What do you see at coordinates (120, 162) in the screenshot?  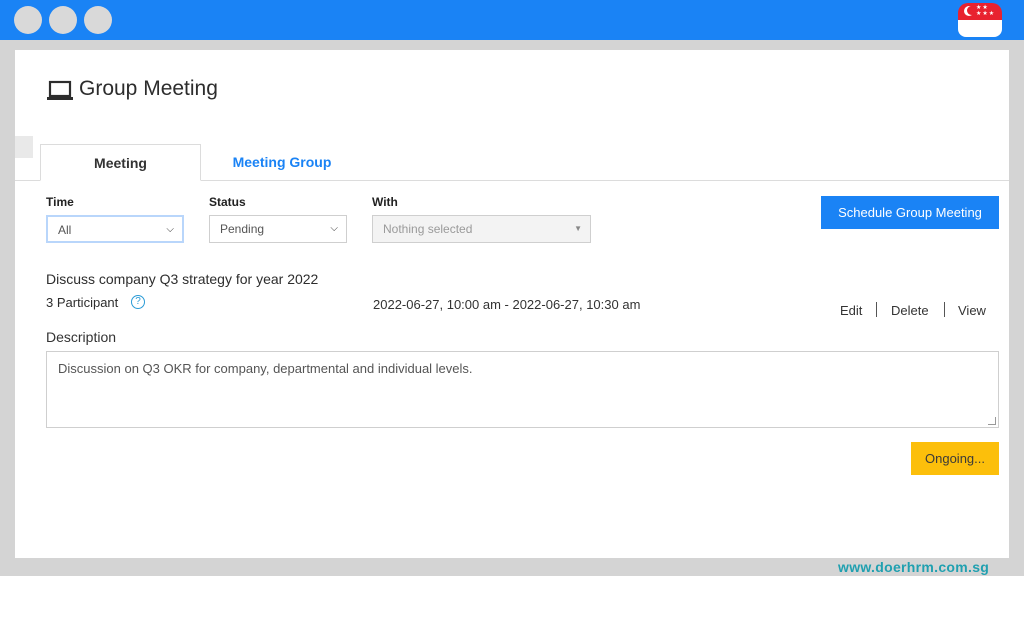 I see `tab-meeting: Meeting` at bounding box center [120, 162].